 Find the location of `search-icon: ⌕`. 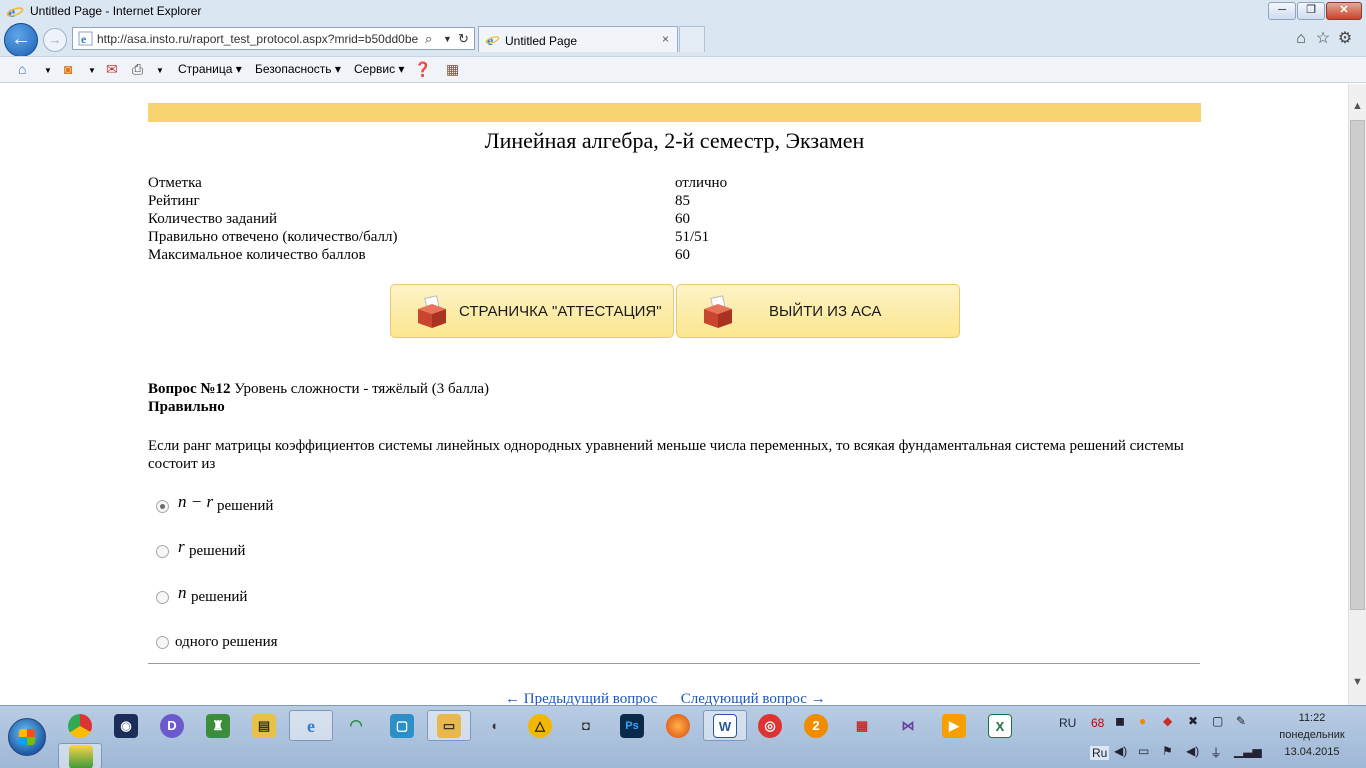

search-icon: ⌕ is located at coordinates (428, 39).